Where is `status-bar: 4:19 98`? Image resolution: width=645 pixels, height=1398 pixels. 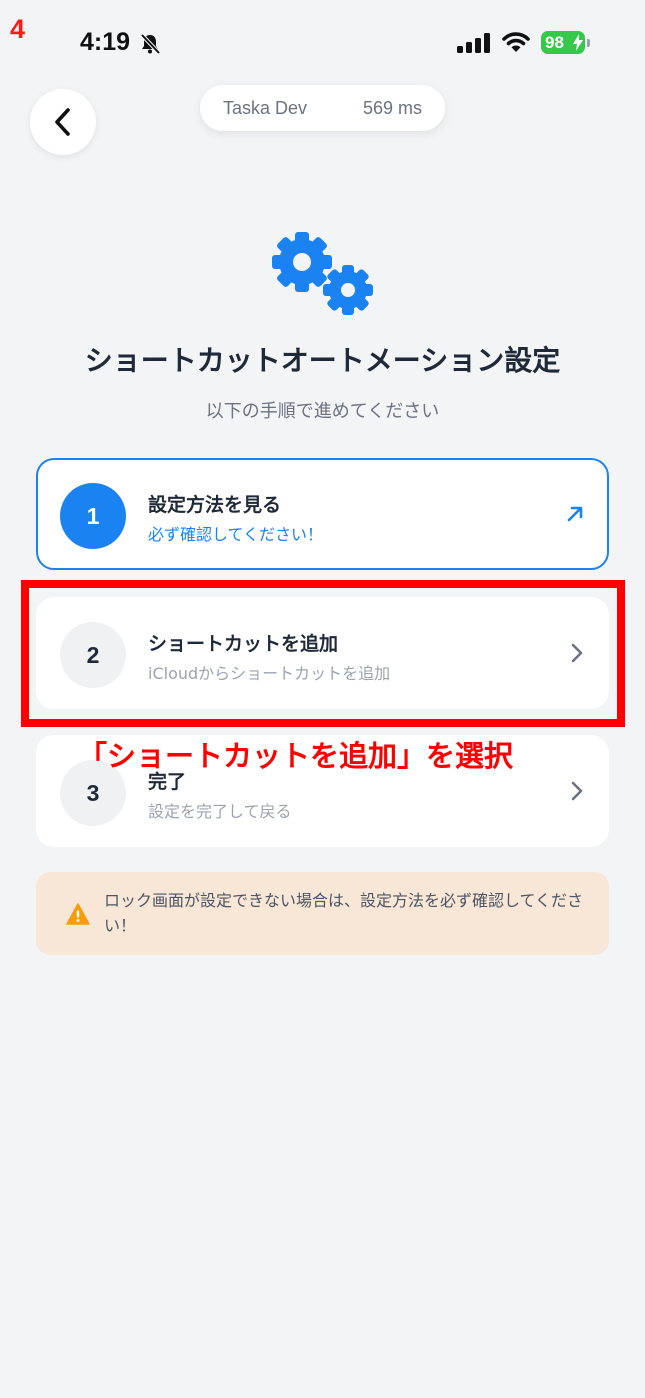 status-bar: 4:19 98 is located at coordinates (322, 44).